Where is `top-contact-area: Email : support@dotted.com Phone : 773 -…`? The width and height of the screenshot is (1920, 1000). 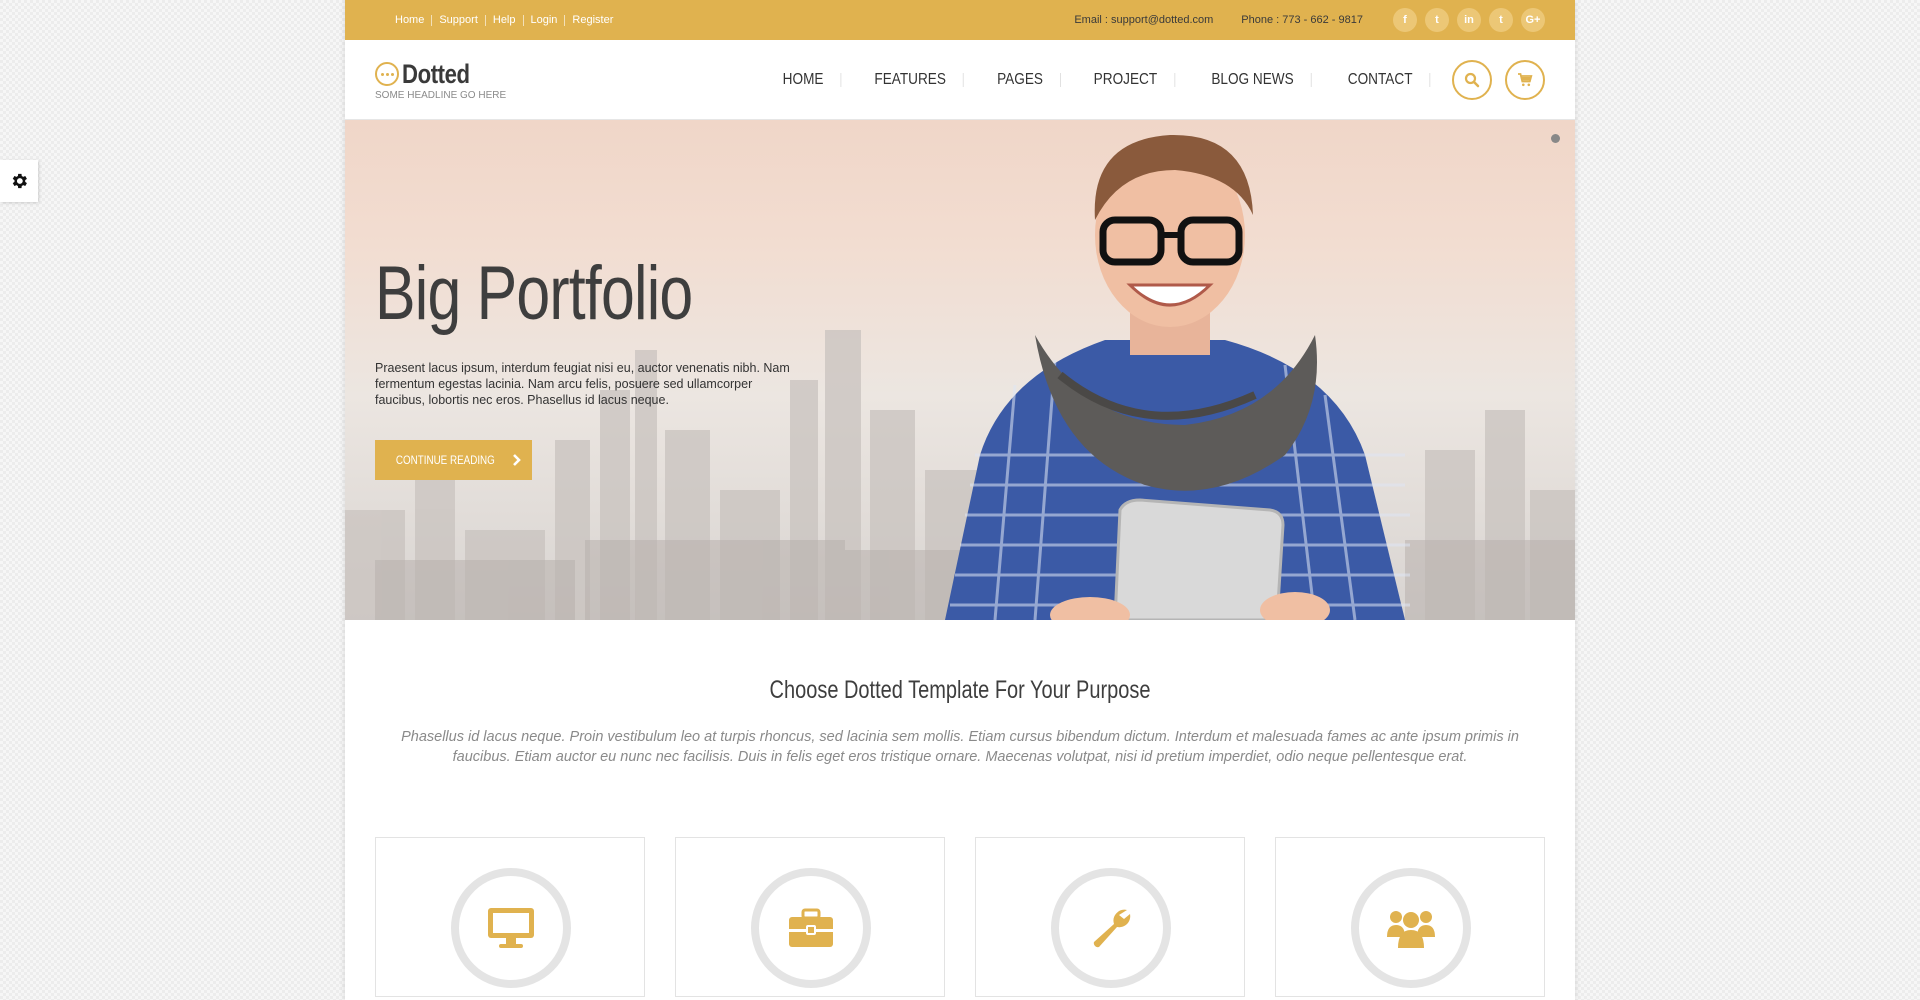 top-contact-area: Email : support@dotted.com Phone : 773 -… is located at coordinates (1309, 20).